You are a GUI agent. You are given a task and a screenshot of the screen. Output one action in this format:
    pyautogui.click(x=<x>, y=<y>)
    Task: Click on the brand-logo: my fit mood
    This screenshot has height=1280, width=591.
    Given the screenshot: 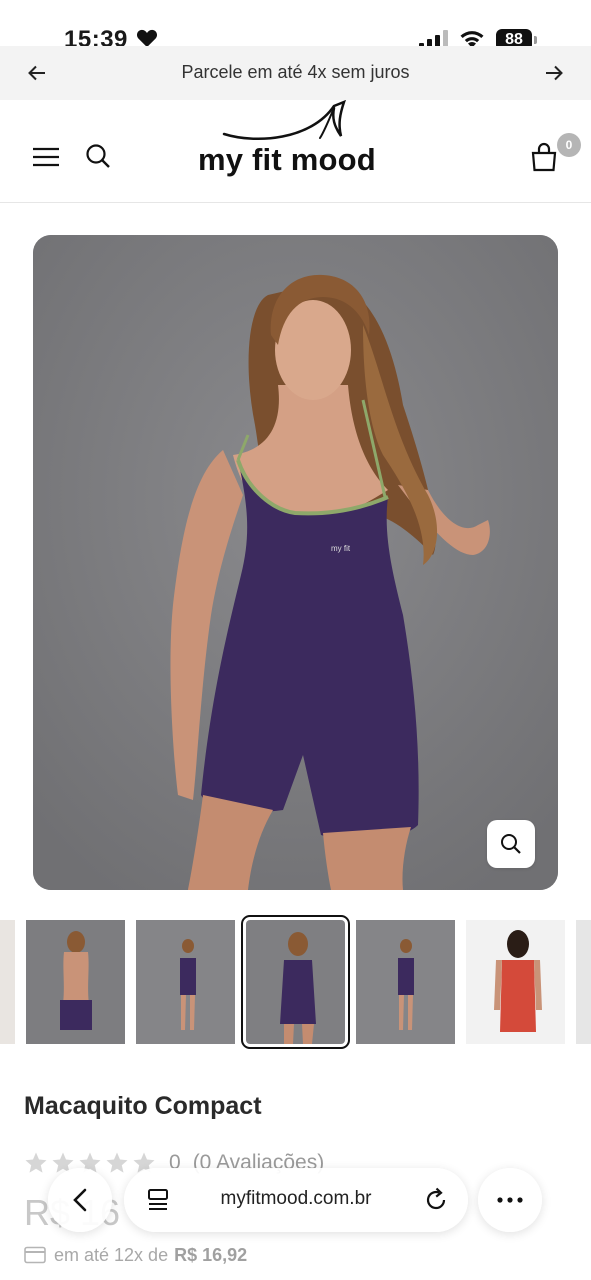 What is the action you would take?
    pyautogui.click(x=295, y=145)
    